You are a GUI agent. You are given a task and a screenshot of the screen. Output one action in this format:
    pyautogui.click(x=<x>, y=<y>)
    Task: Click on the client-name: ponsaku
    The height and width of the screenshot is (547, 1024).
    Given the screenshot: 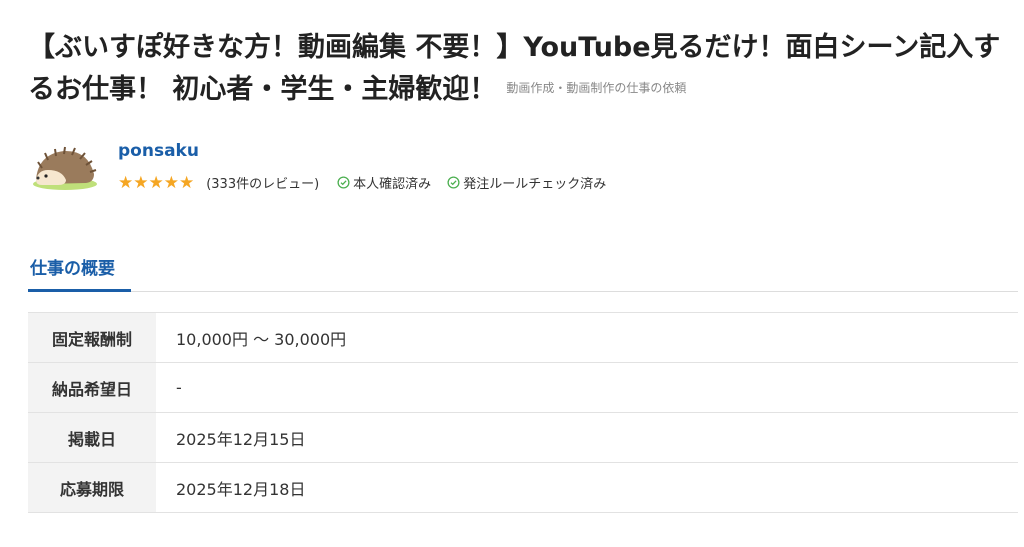 What is the action you would take?
    pyautogui.click(x=158, y=151)
    